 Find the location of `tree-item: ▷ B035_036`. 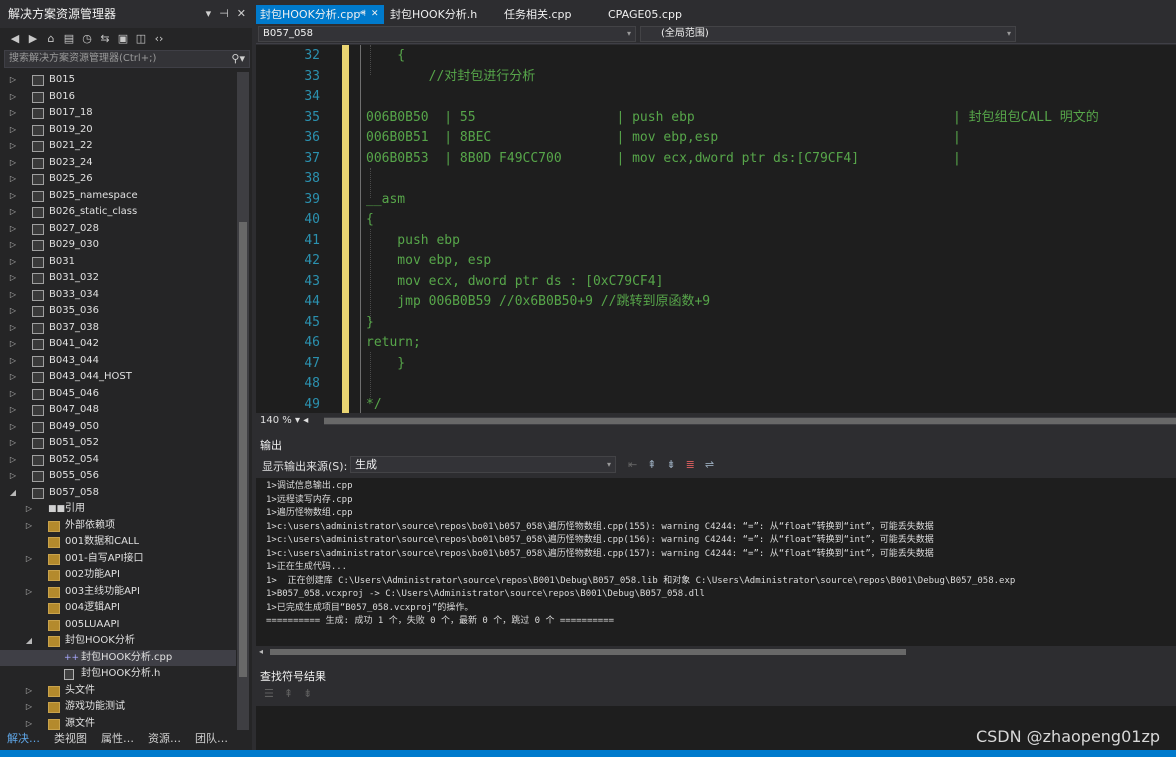

tree-item: ▷ B035_036 is located at coordinates (118, 311).